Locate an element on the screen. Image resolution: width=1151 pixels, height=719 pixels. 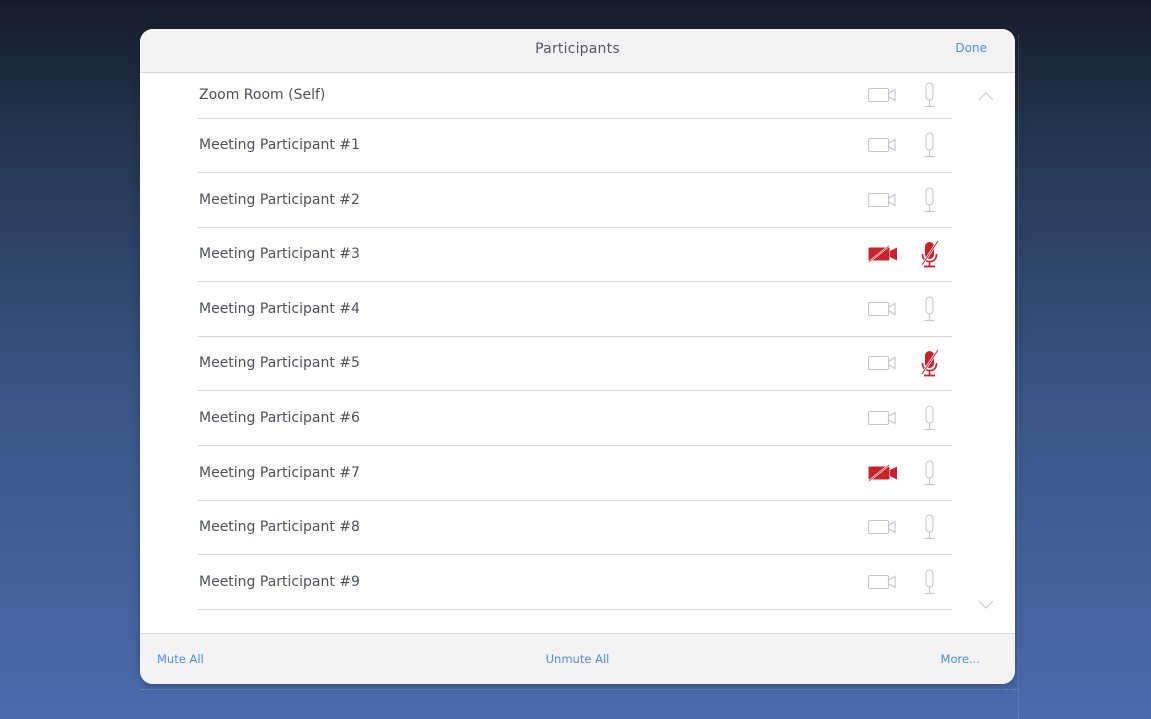
unmute-all-button: Unmute All is located at coordinates (577, 659).